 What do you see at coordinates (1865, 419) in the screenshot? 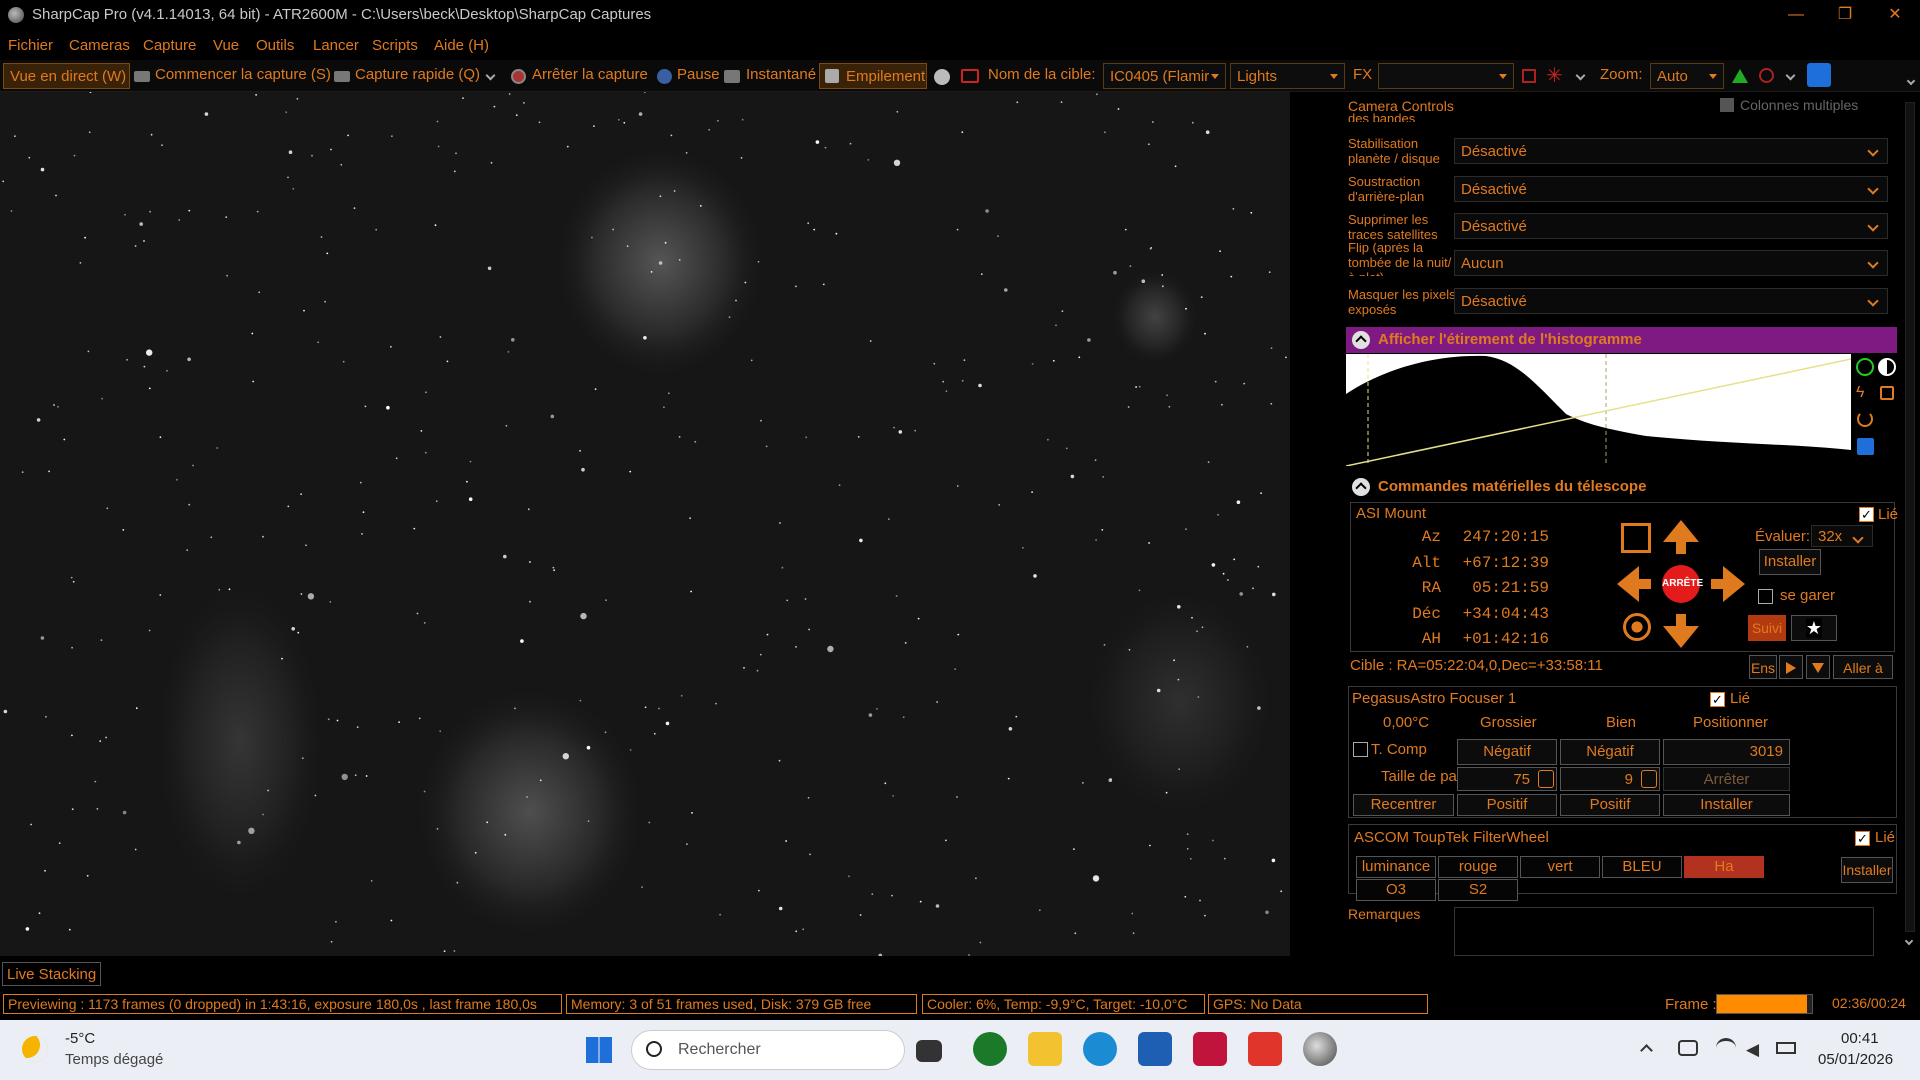
I see `refresh-icon` at bounding box center [1865, 419].